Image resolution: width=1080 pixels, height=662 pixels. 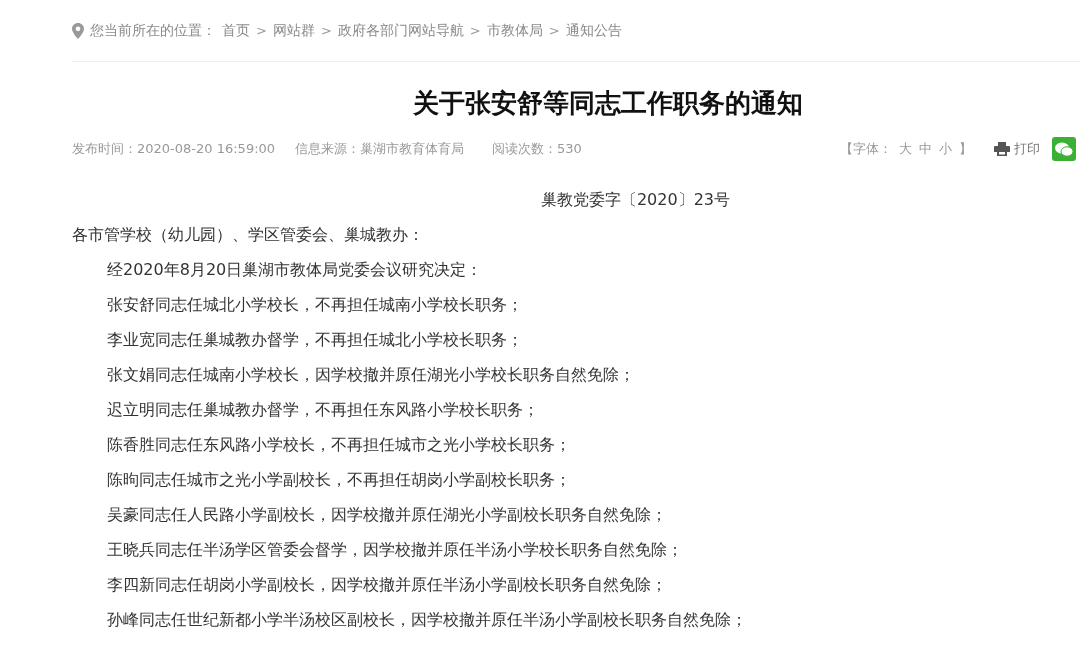 I want to click on notice-paragraph: 陈香胜同志任东风路小学校长，不再担任城市之光小学校长职务；, so click(x=339, y=445).